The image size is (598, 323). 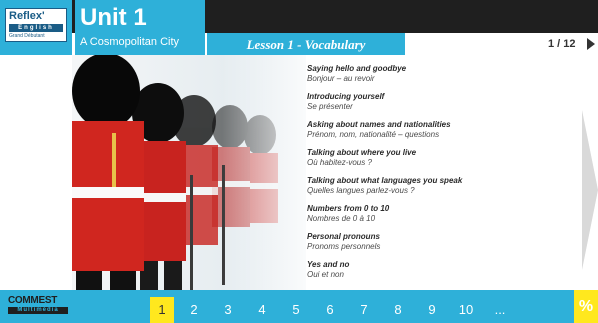 What do you see at coordinates (130, 42) in the screenshot?
I see `unit-subtitle: A Cosmopolitan City` at bounding box center [130, 42].